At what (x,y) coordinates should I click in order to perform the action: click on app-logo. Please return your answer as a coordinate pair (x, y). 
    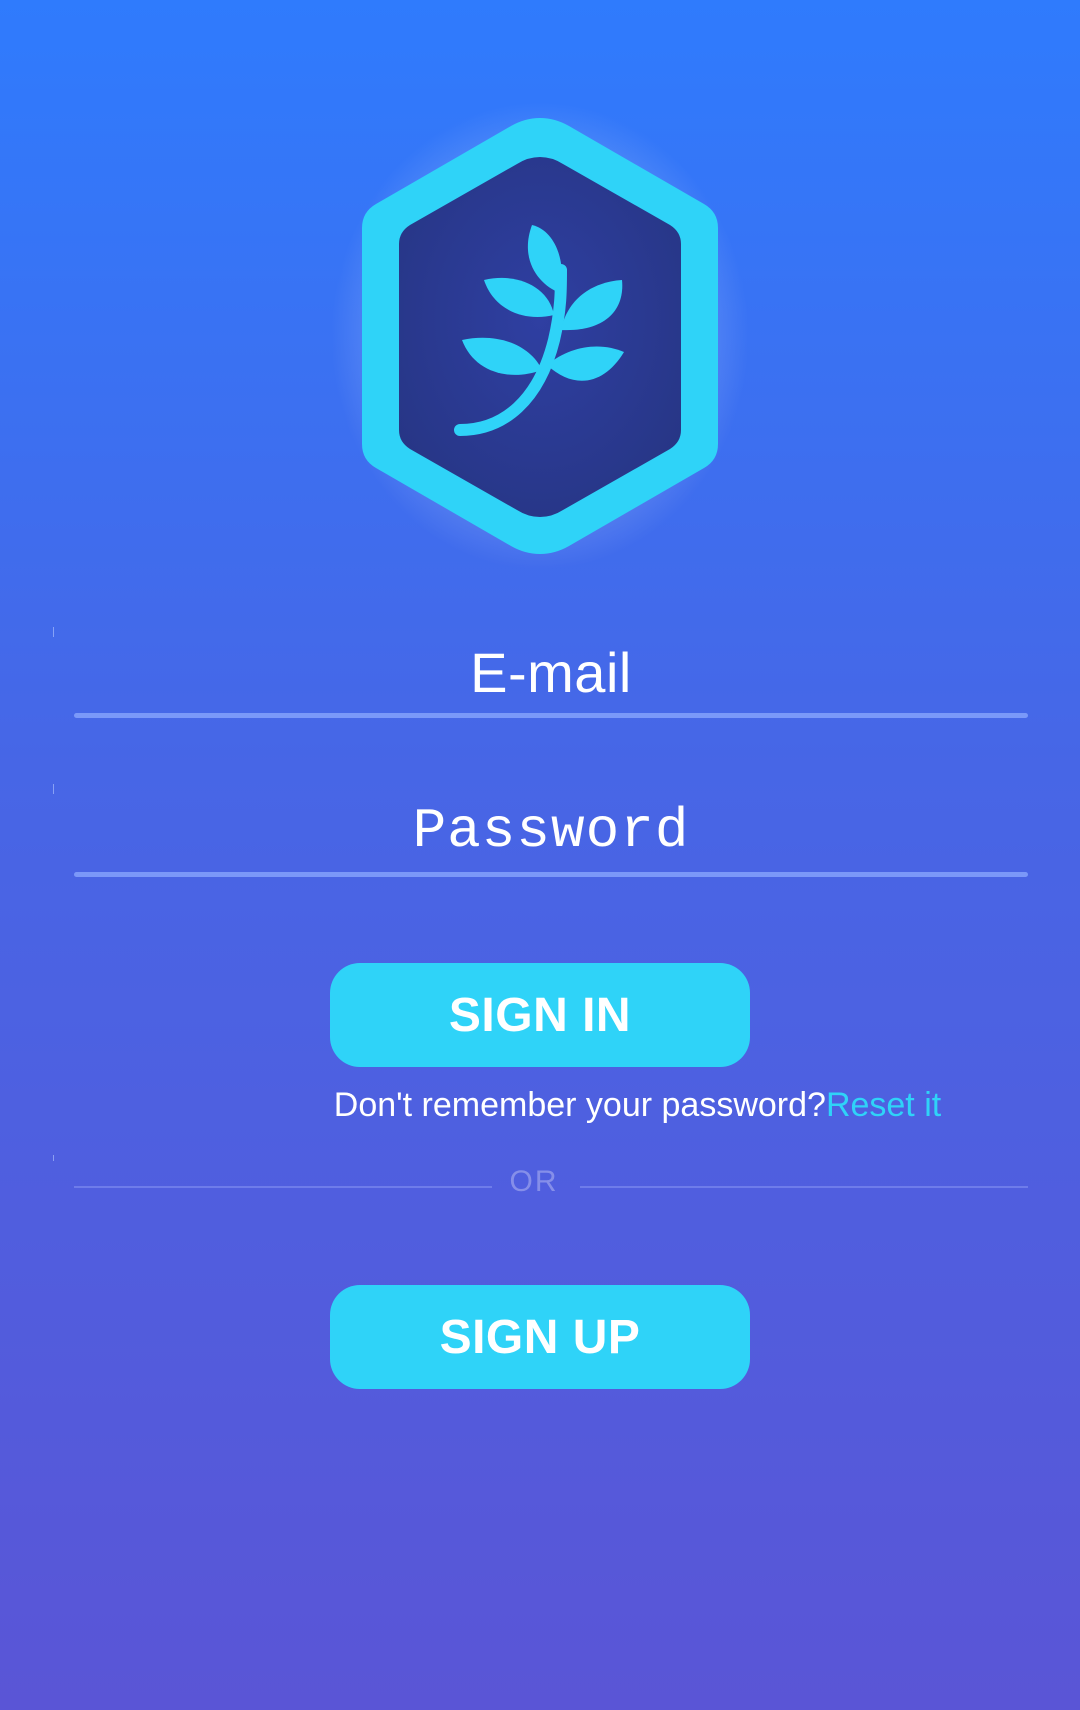
    Looking at the image, I should click on (540, 336).